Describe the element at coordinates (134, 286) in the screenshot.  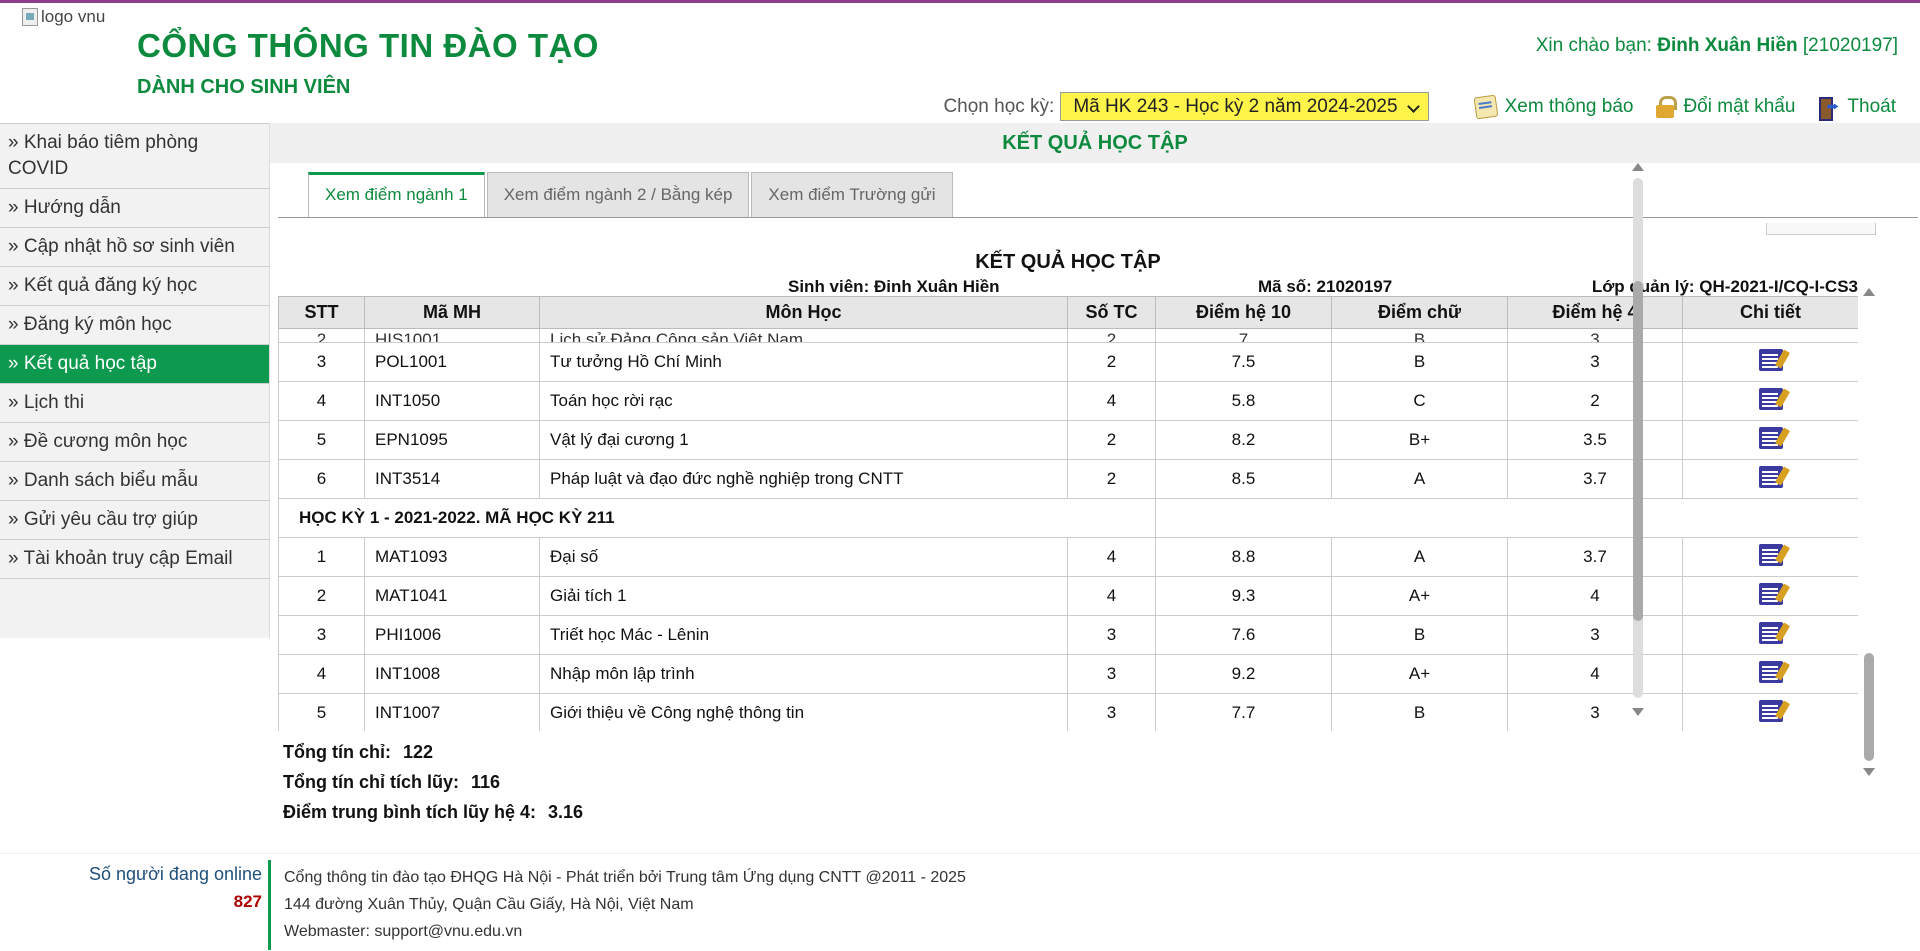
I see `sidebar-item-registration-result: » Kết quả đăng ký học` at that location.